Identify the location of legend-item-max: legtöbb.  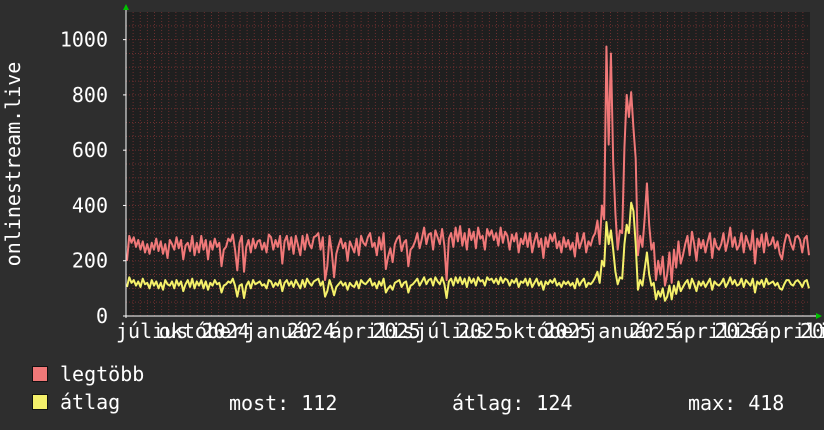
(88, 374).